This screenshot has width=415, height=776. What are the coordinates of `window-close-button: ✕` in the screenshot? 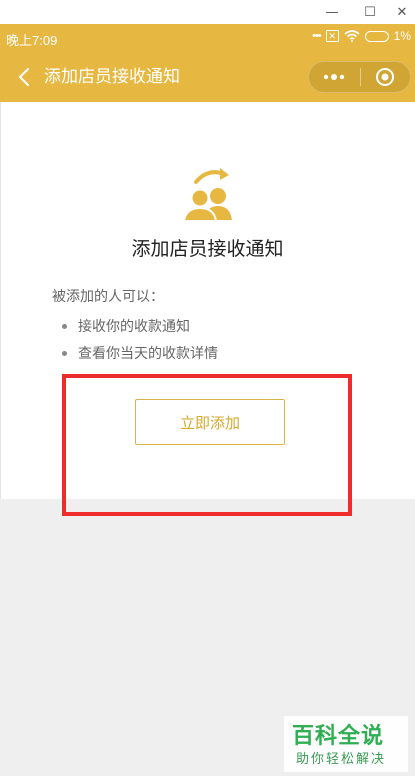 It's located at (402, 12).